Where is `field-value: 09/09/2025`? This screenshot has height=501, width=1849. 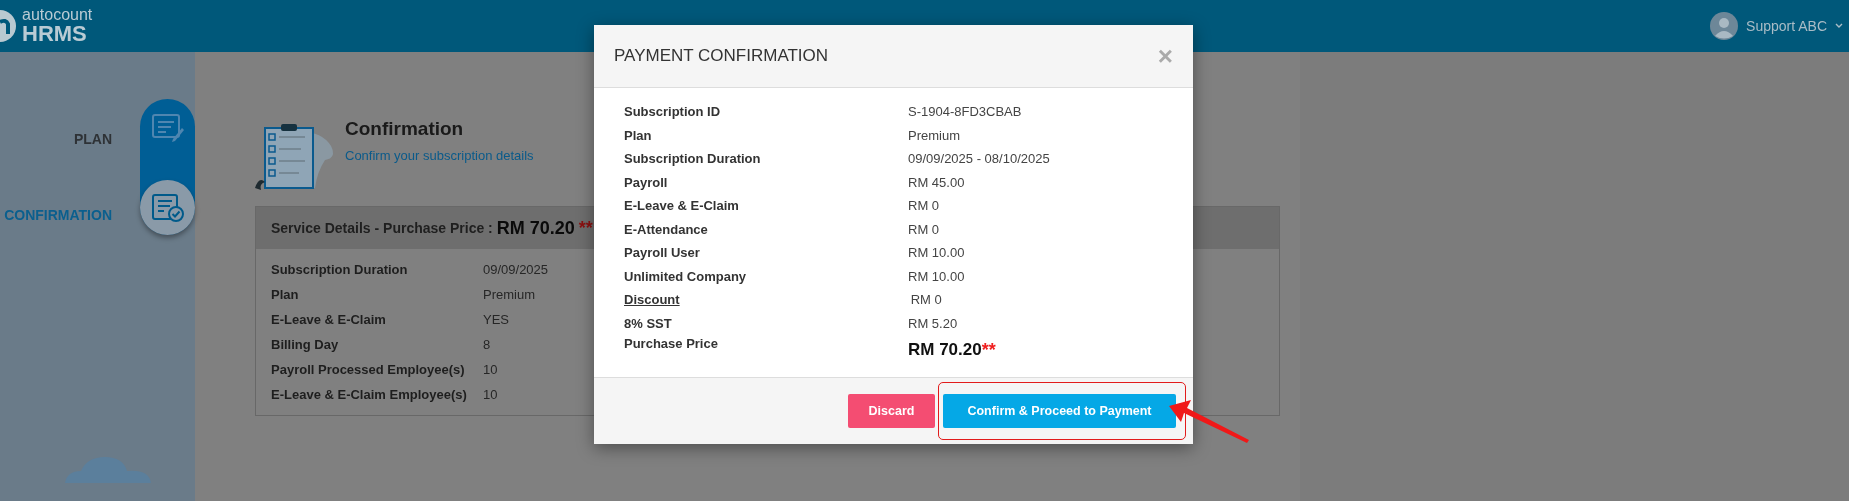 field-value: 09/09/2025 is located at coordinates (516, 269).